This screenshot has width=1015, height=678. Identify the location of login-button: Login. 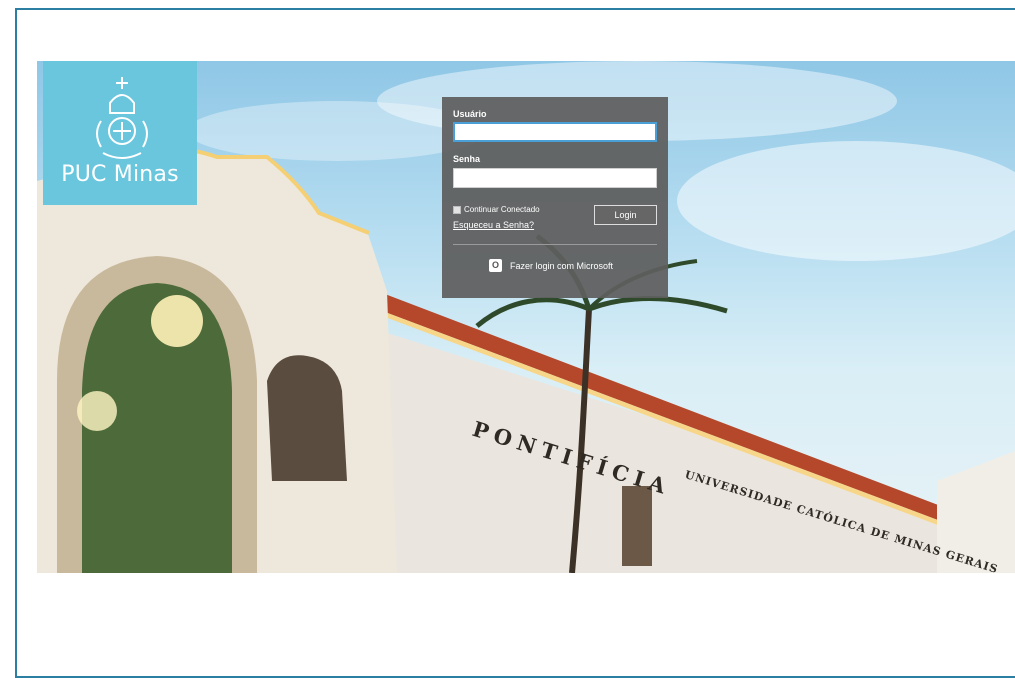
(625, 215).